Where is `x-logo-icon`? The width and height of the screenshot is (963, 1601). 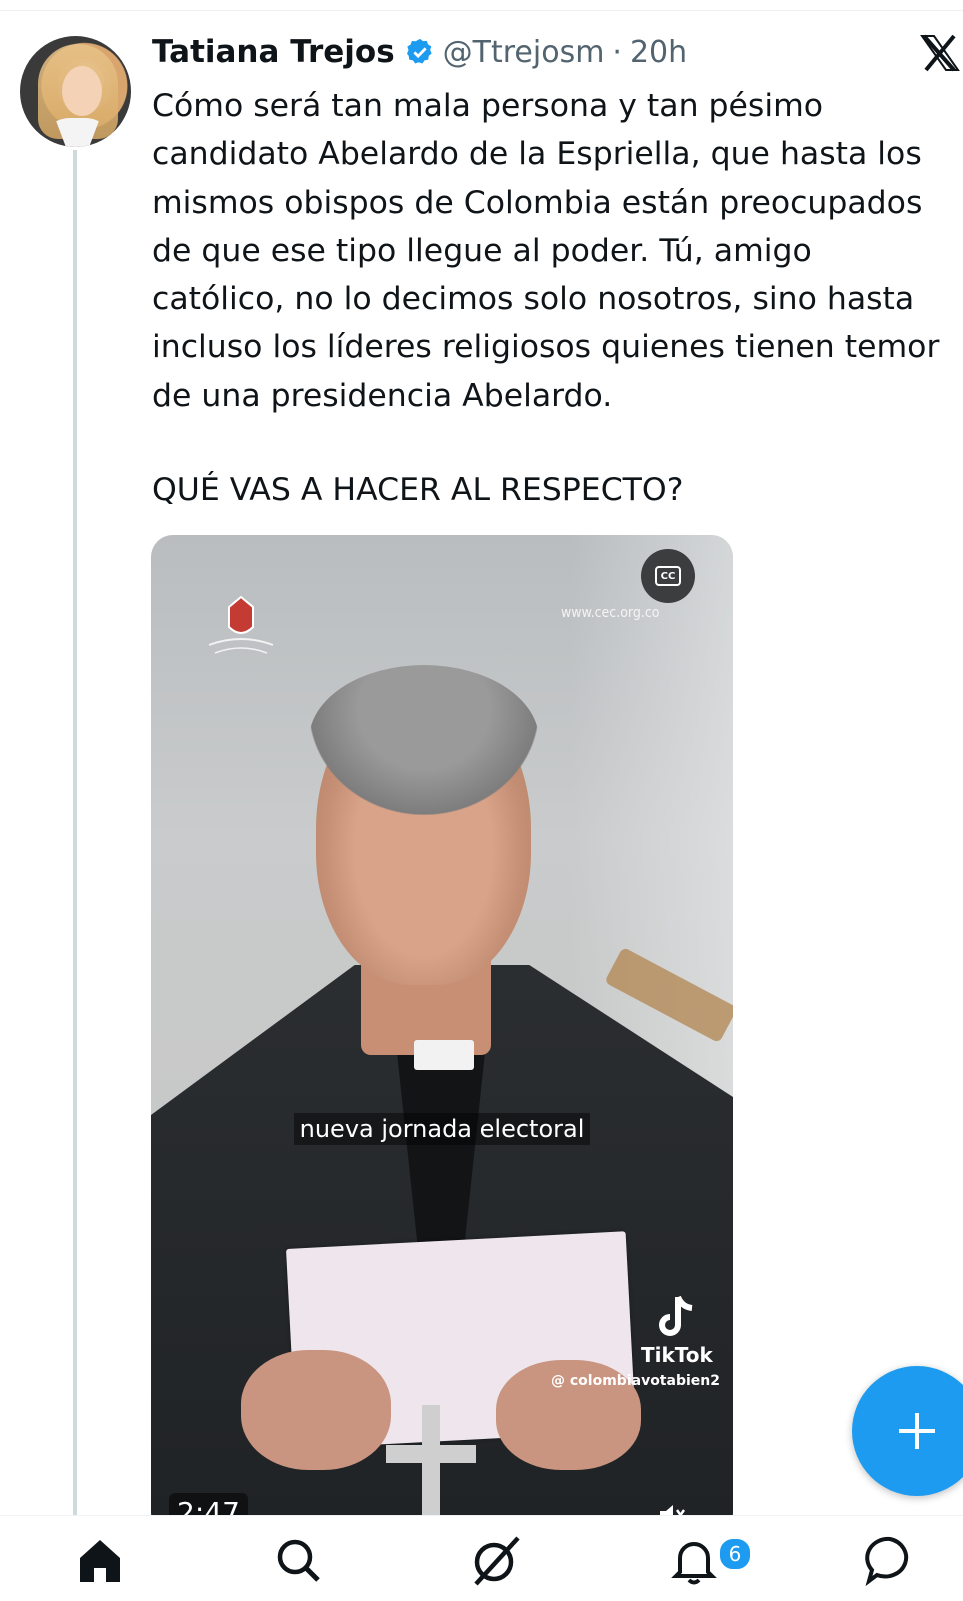 x-logo-icon is located at coordinates (940, 53).